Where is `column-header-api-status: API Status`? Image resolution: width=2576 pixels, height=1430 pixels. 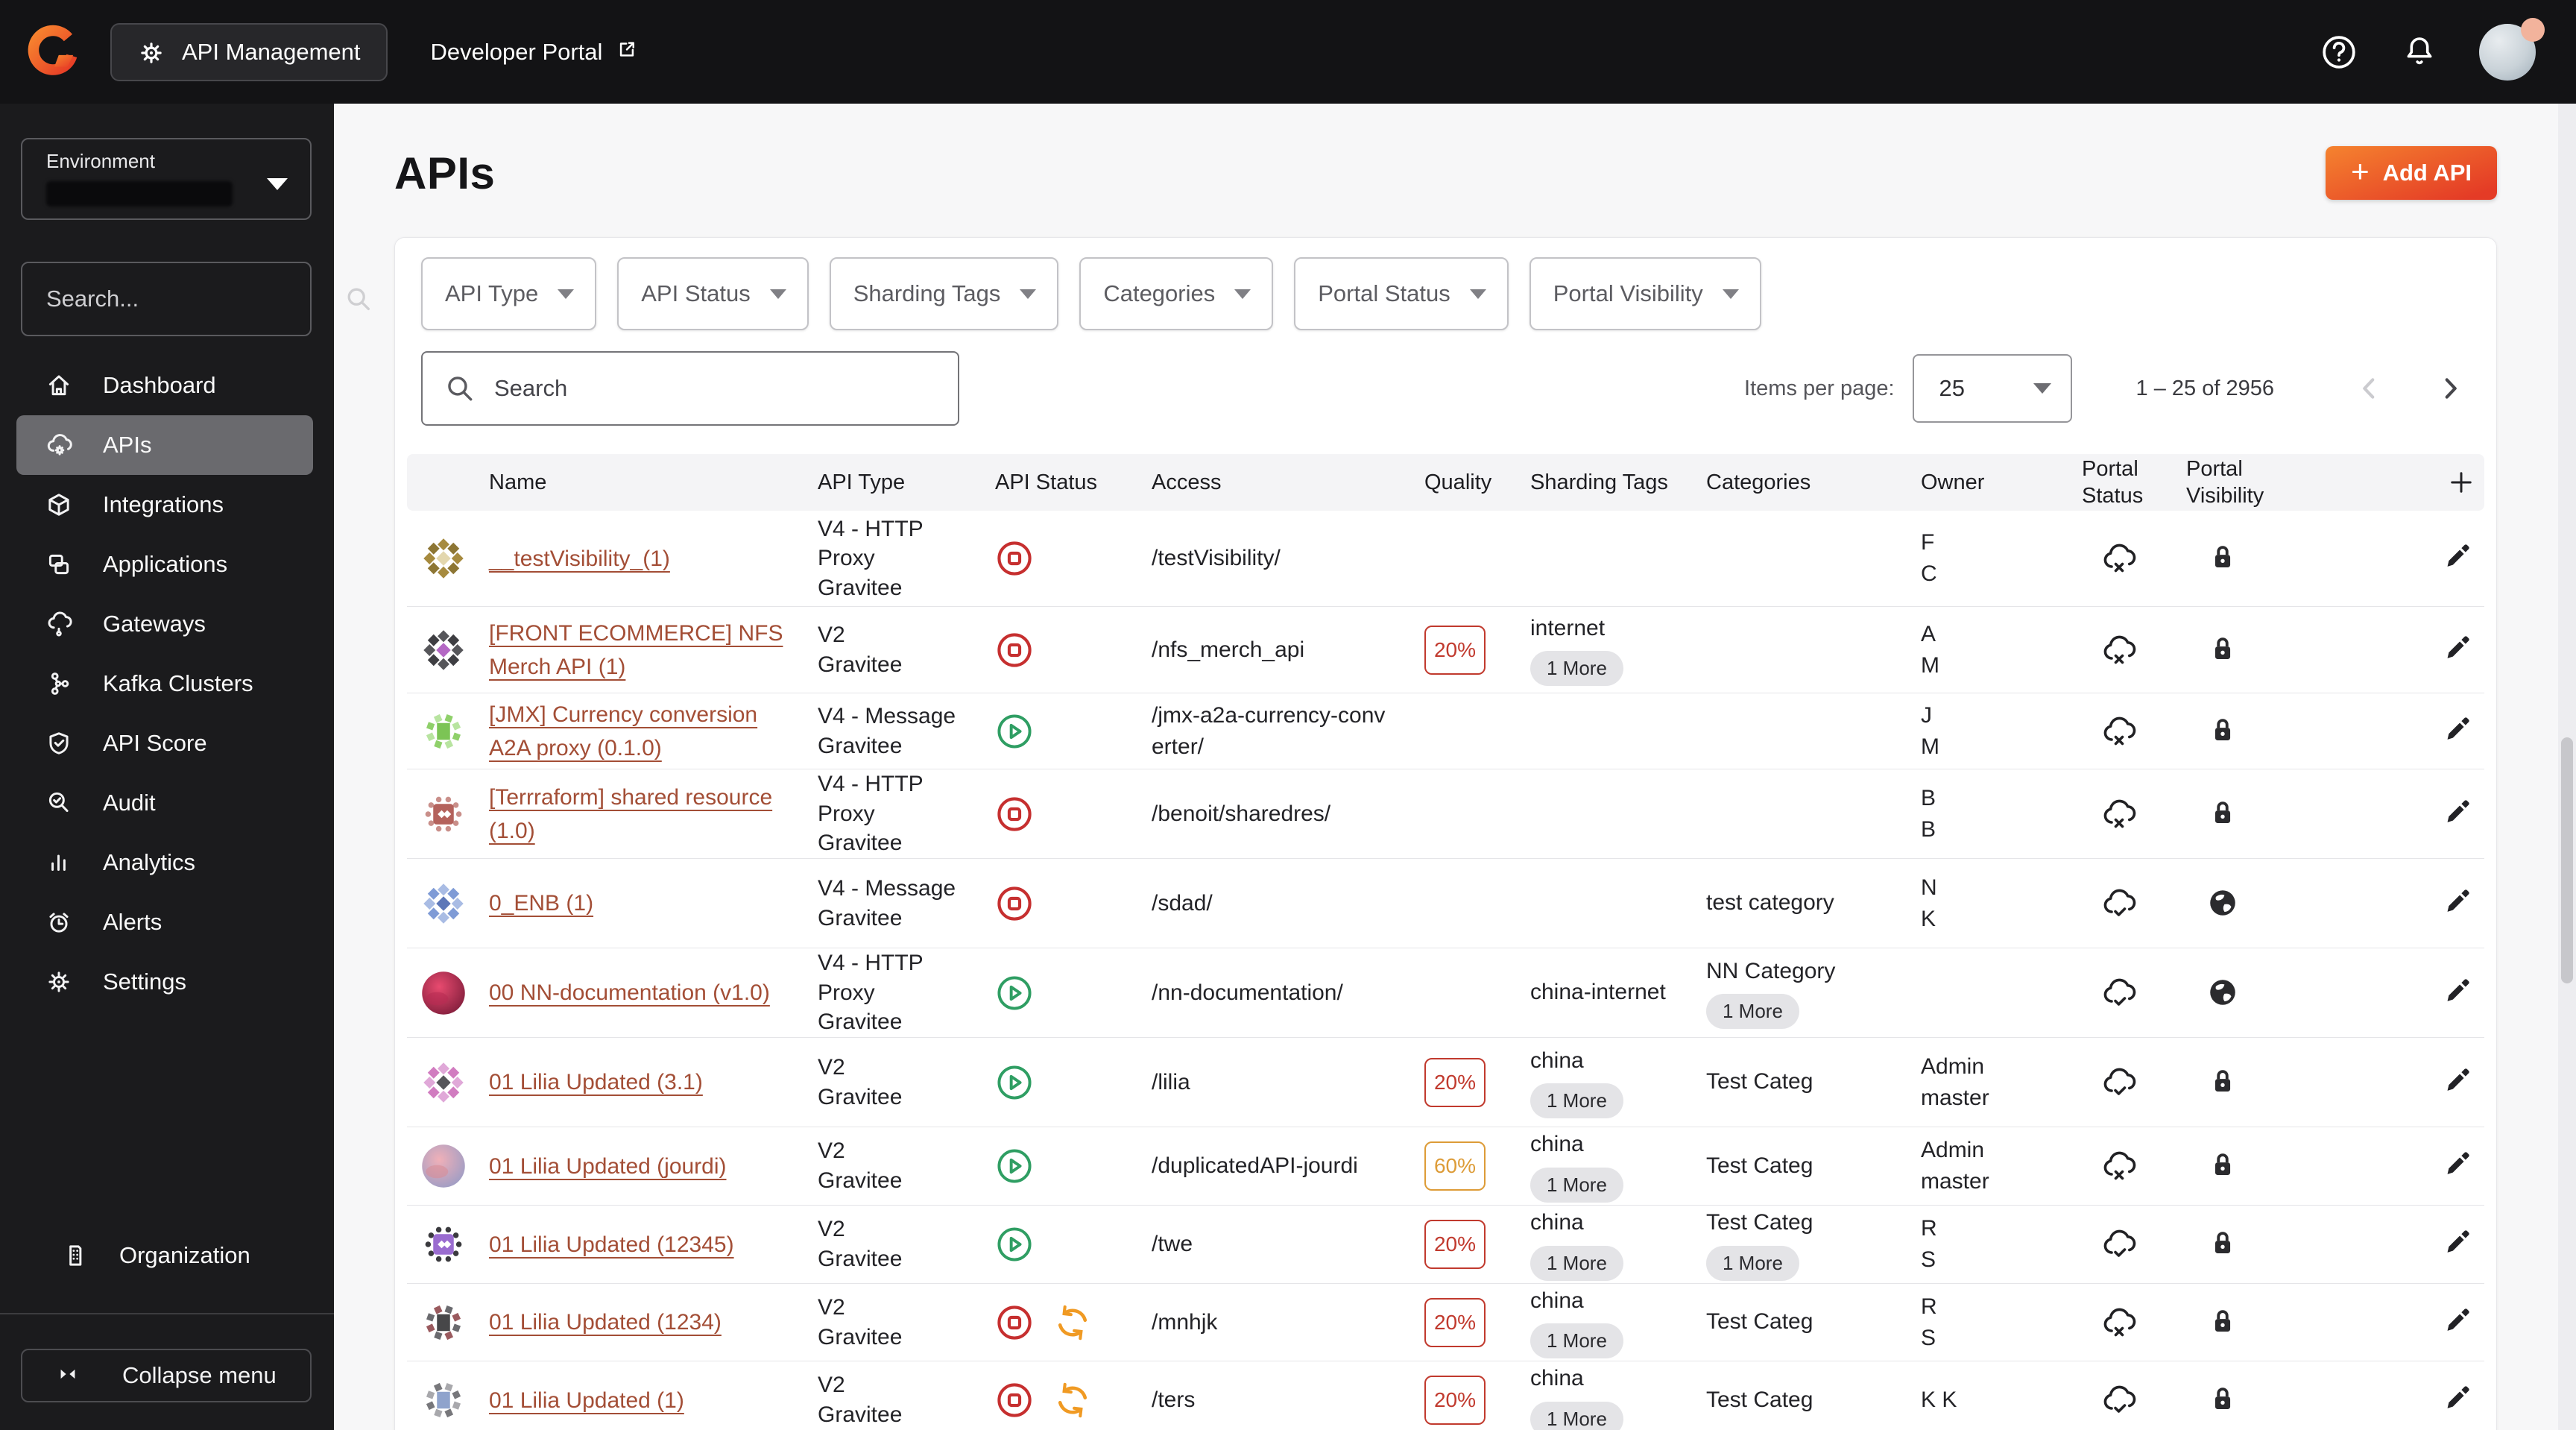
column-header-api-status: API Status is located at coordinates (1073, 483).